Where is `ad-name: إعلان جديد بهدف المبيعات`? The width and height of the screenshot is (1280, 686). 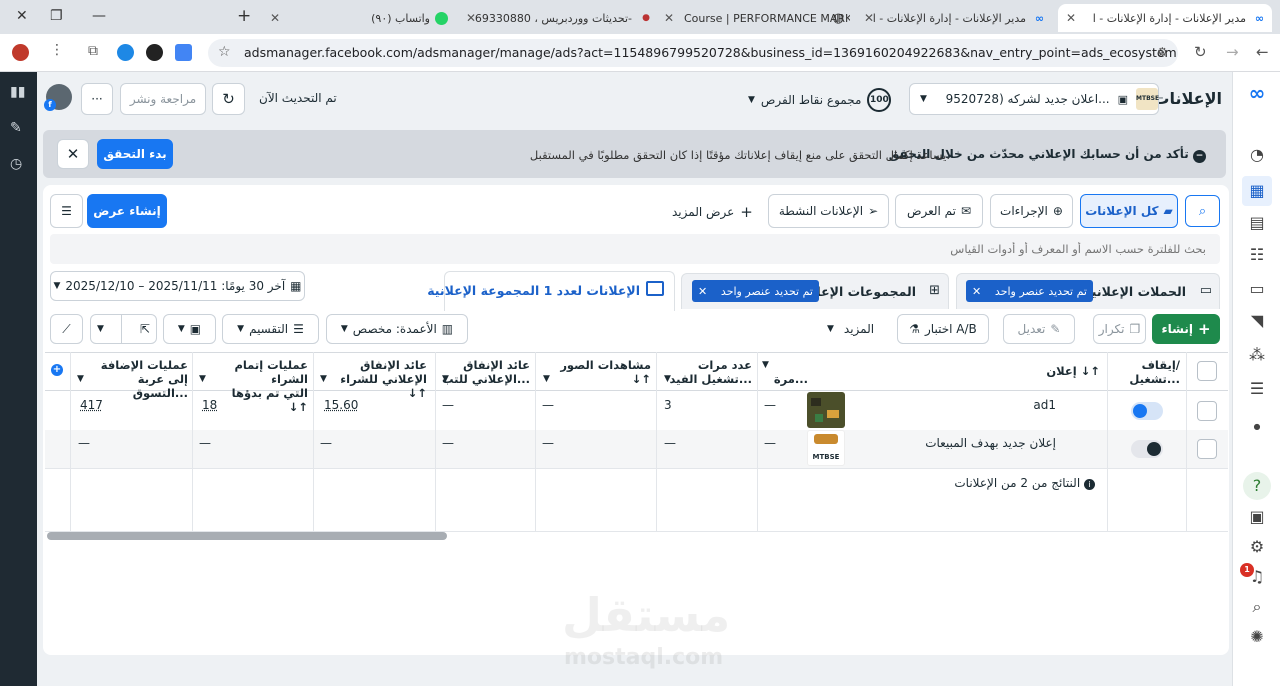
ad-name: إعلان جديد بهدف المبيعات is located at coordinates (990, 443).